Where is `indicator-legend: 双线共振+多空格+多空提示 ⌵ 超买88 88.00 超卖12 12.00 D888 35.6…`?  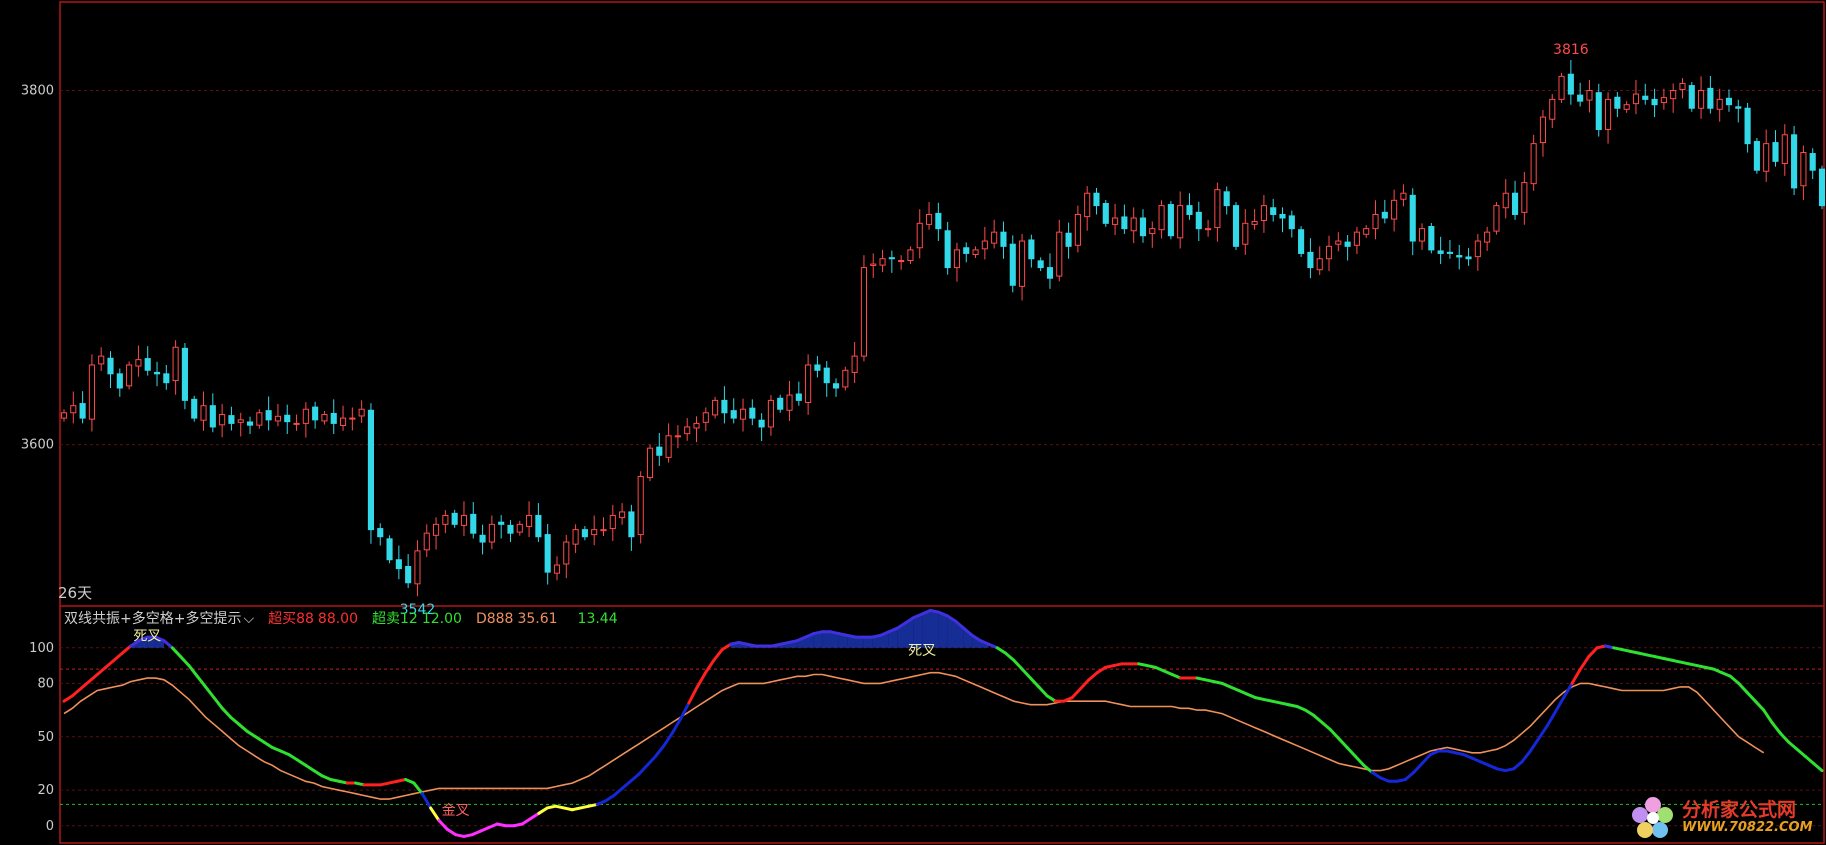
indicator-legend: 双线共振+多空格+多空提示 ⌵ 超买88 88.00 超卖12 12.00 D888 35.6… is located at coordinates (344, 618).